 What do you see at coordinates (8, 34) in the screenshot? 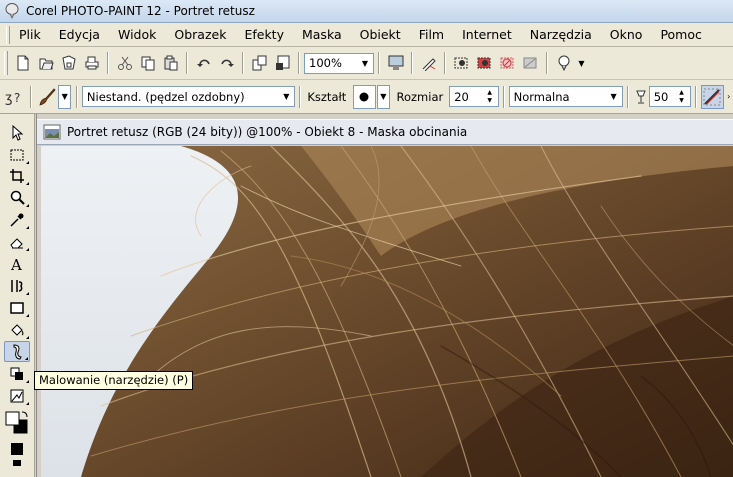
I see `menu-grip` at bounding box center [8, 34].